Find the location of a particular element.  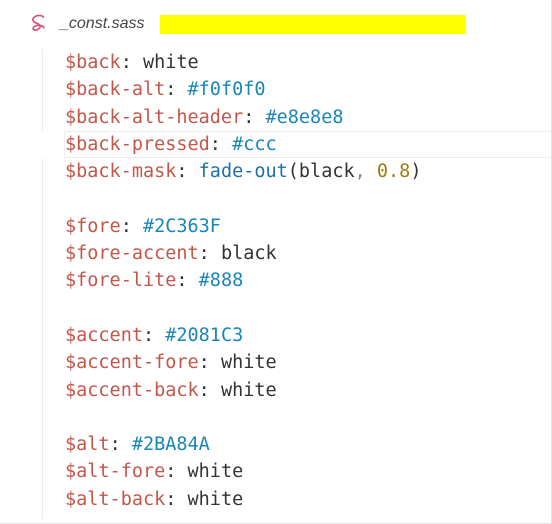

variable-name: $fore-lite is located at coordinates (121, 281).